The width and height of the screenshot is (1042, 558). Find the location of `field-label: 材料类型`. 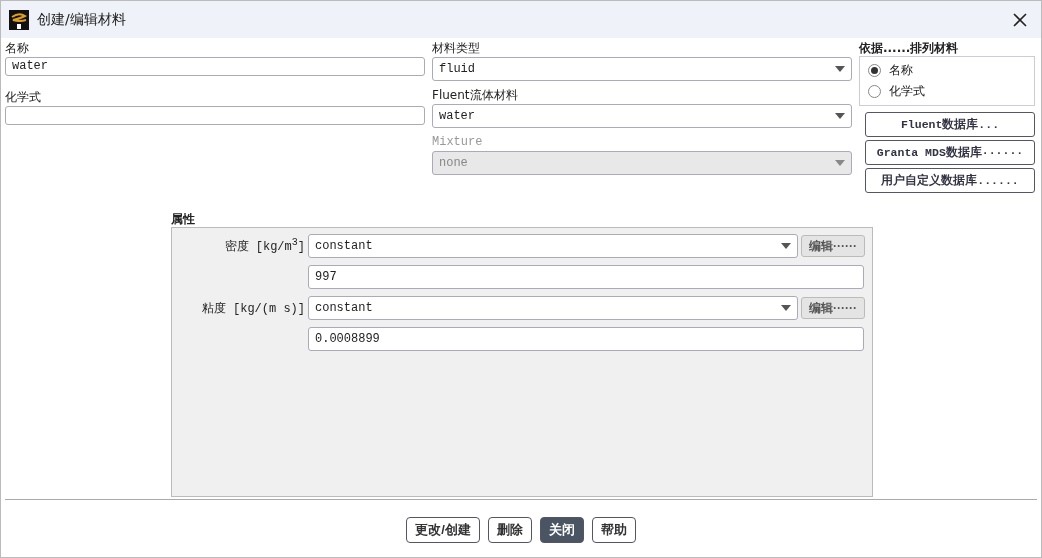

field-label: 材料类型 is located at coordinates (456, 48).